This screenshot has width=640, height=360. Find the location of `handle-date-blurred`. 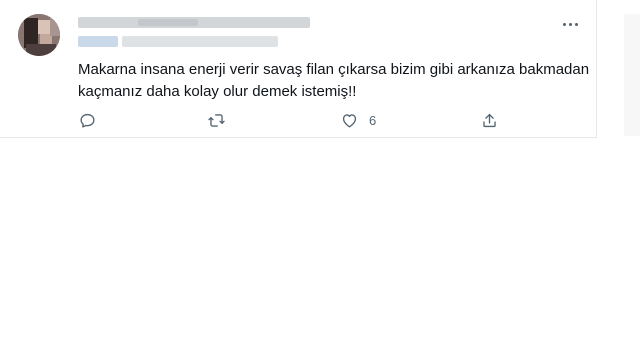

handle-date-blurred is located at coordinates (200, 41).